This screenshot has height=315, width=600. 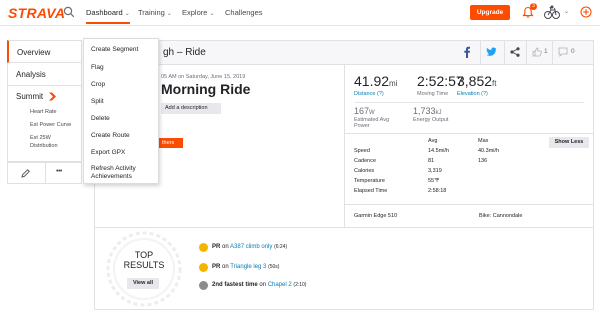 What do you see at coordinates (108, 153) in the screenshot?
I see `menu-item-export-gpx: Export GPX` at bounding box center [108, 153].